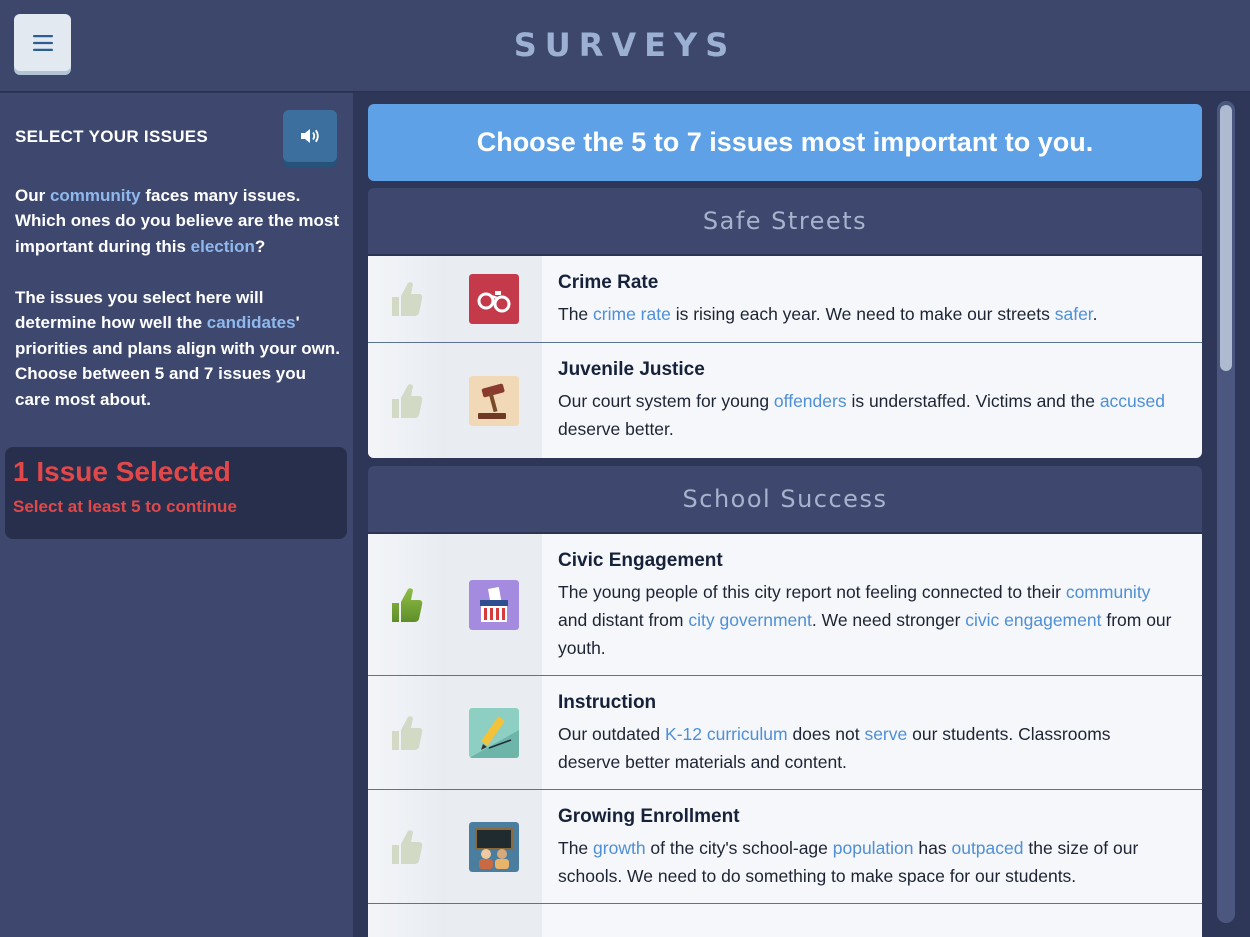  I want to click on issue-title: Juvenile Justice, so click(631, 369).